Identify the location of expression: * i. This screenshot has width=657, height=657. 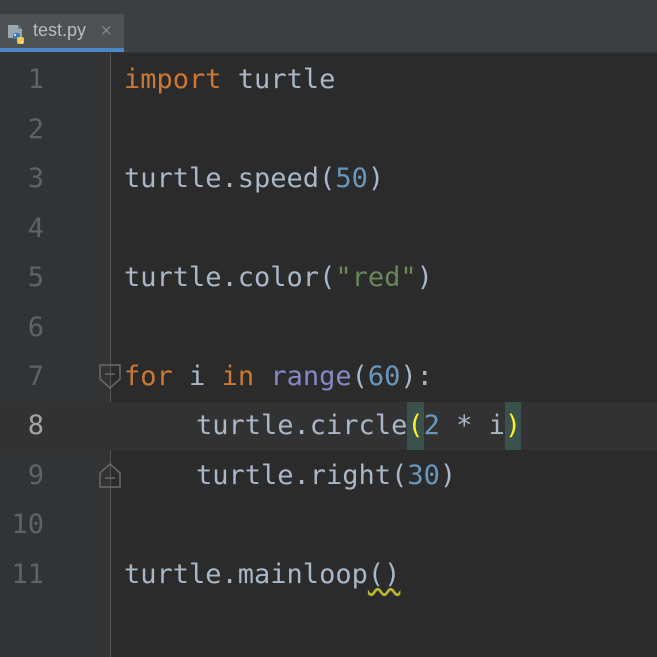
(472, 425).